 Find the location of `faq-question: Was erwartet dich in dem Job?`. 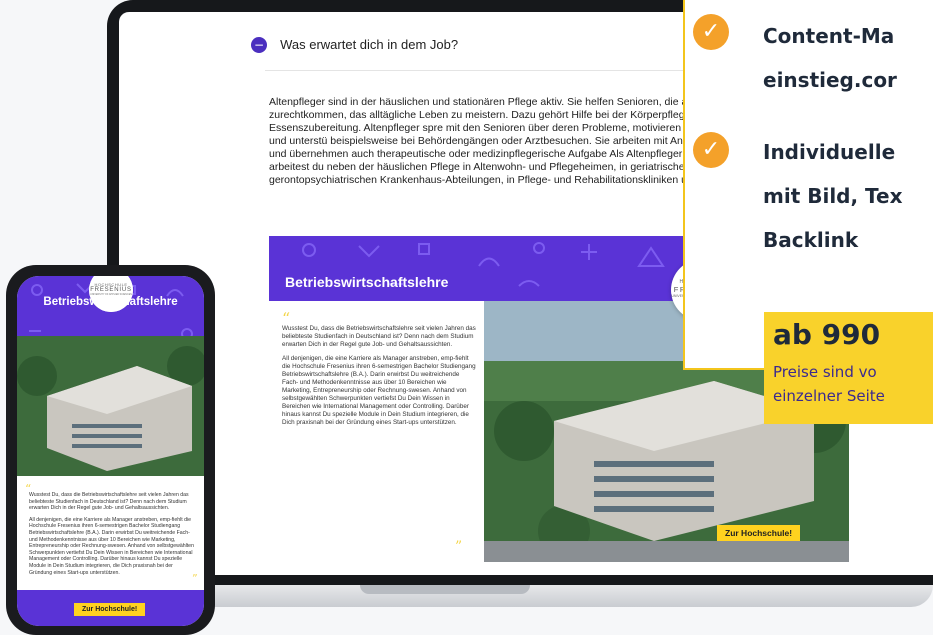

faq-question: Was erwartet dich in dem Job? is located at coordinates (369, 44).